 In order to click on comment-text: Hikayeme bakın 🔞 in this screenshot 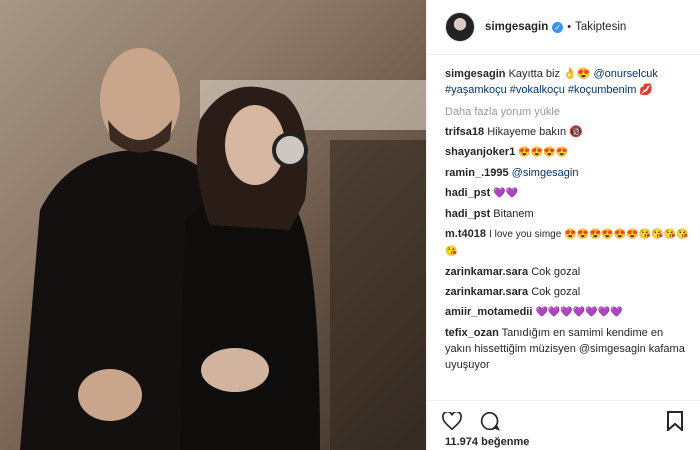, I will do `click(535, 132)`.